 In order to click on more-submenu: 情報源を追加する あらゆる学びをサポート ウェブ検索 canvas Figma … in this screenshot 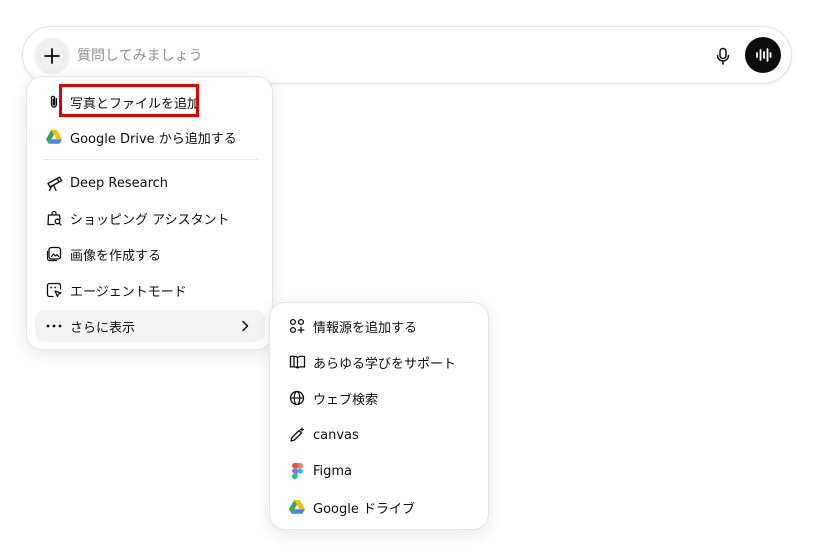, I will do `click(379, 416)`.